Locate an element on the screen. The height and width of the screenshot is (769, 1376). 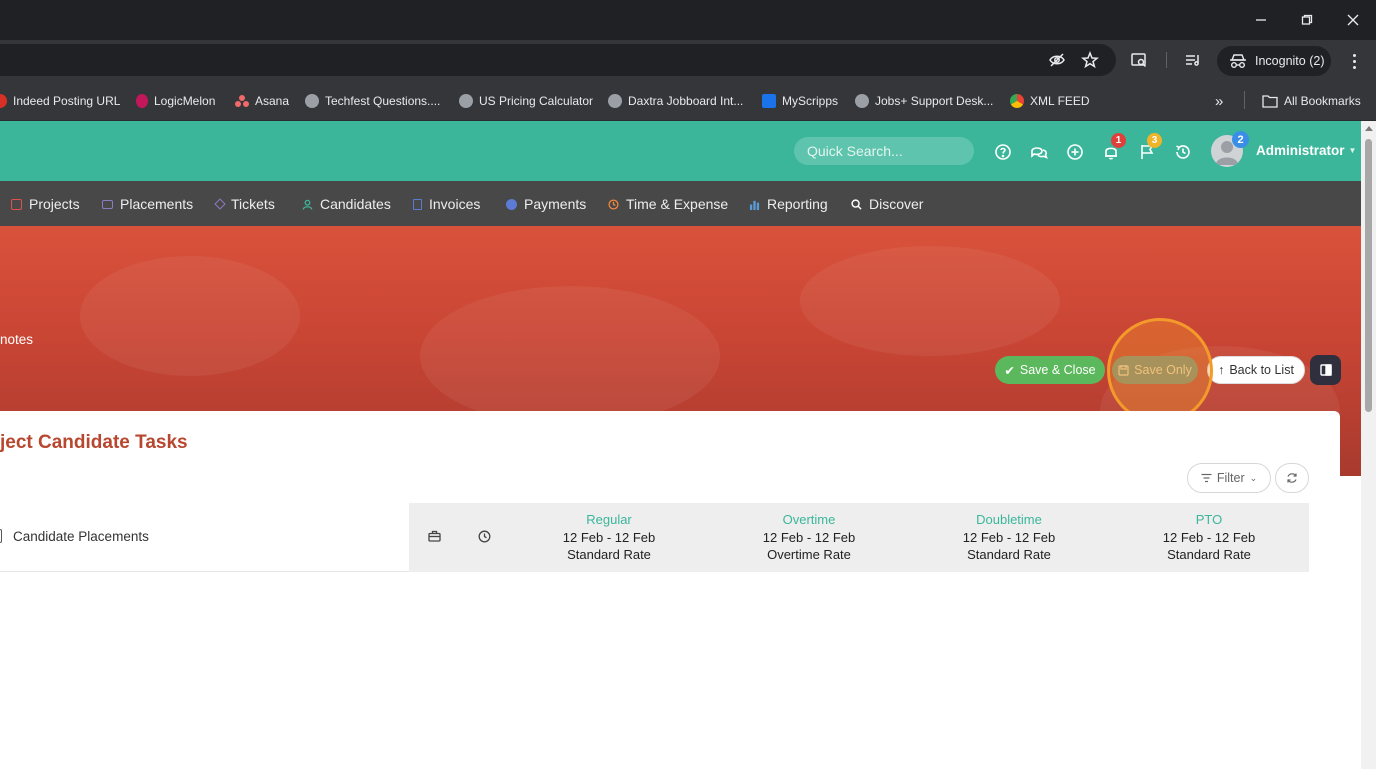
incognito-icon is located at coordinates (1238, 61).